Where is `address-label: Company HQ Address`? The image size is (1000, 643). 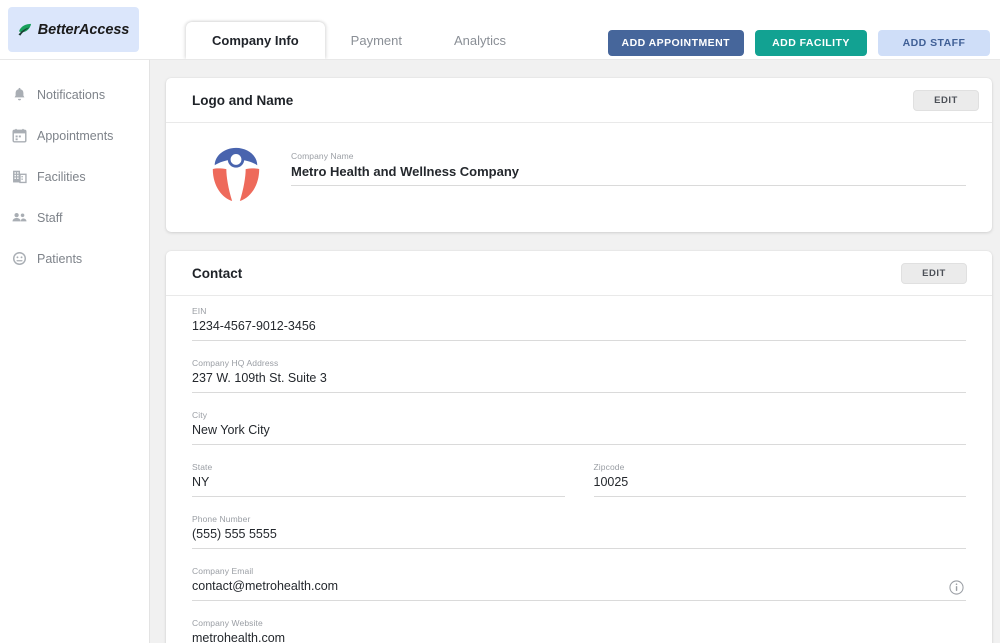
address-label: Company HQ Address is located at coordinates (235, 363).